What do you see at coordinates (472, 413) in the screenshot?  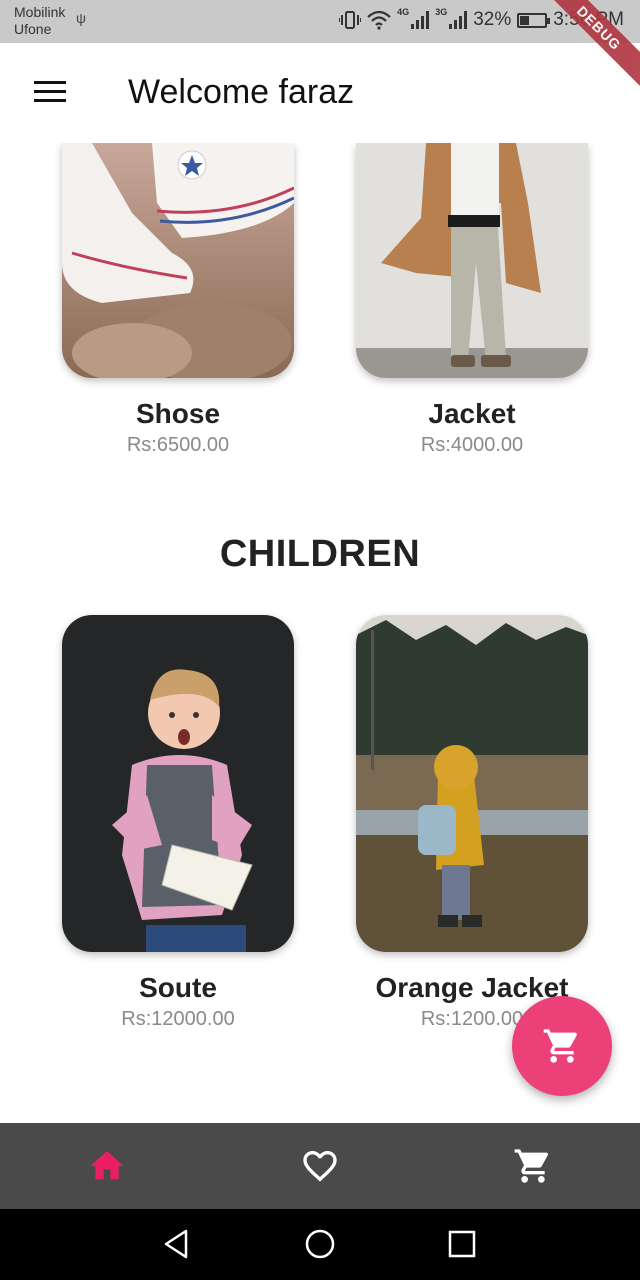 I see `product-name: Jacket` at bounding box center [472, 413].